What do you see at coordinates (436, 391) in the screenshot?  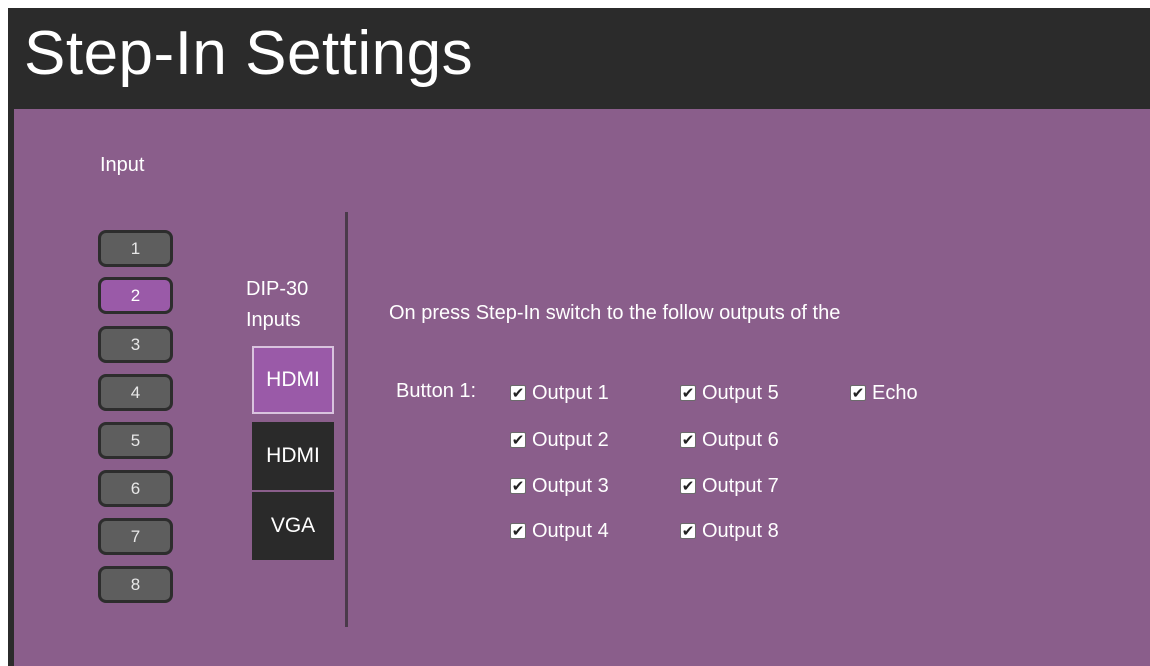 I see `button-1-label: Button 1:` at bounding box center [436, 391].